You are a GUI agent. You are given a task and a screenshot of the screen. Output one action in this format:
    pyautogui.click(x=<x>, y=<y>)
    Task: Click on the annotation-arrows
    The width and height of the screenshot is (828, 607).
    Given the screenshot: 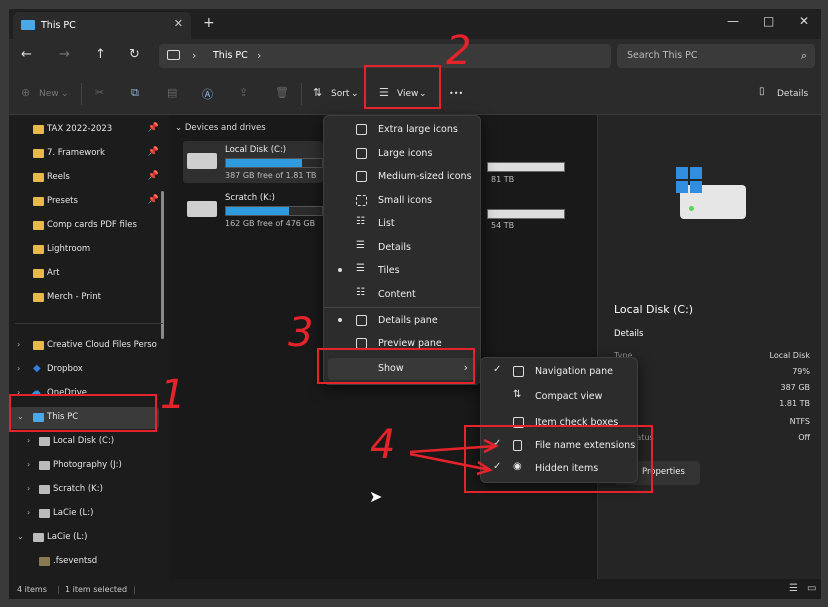 What is the action you would take?
    pyautogui.click(x=454, y=457)
    